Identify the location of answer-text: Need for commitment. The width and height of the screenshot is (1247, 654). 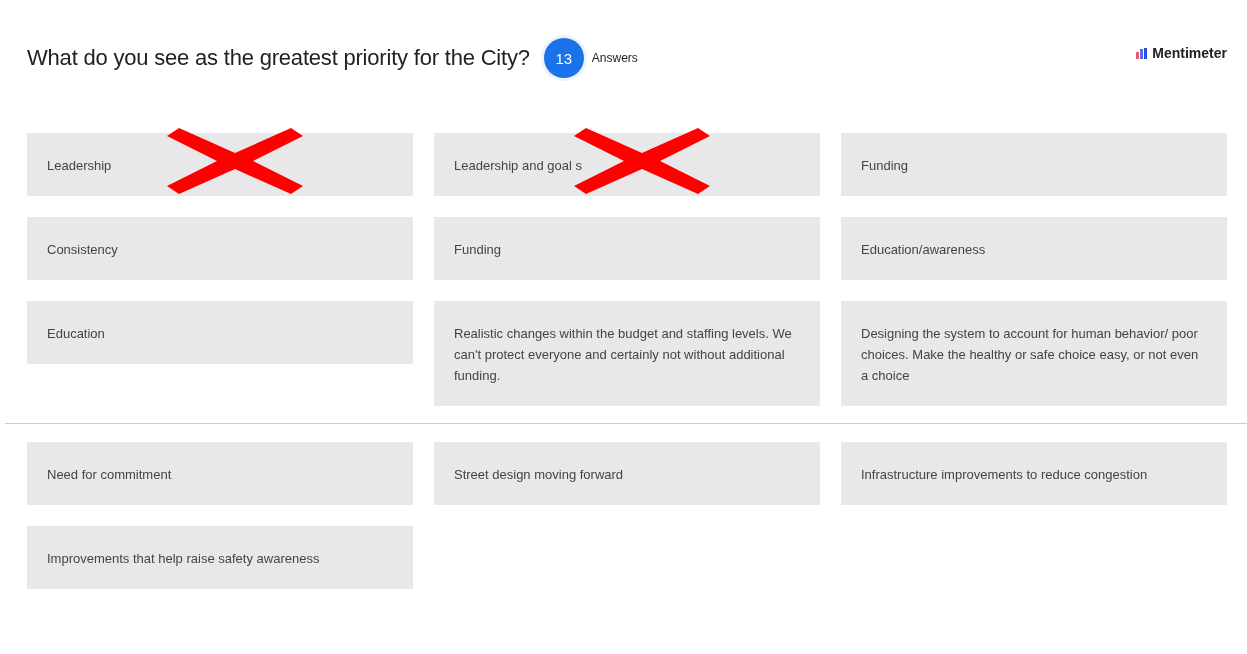
(110, 475).